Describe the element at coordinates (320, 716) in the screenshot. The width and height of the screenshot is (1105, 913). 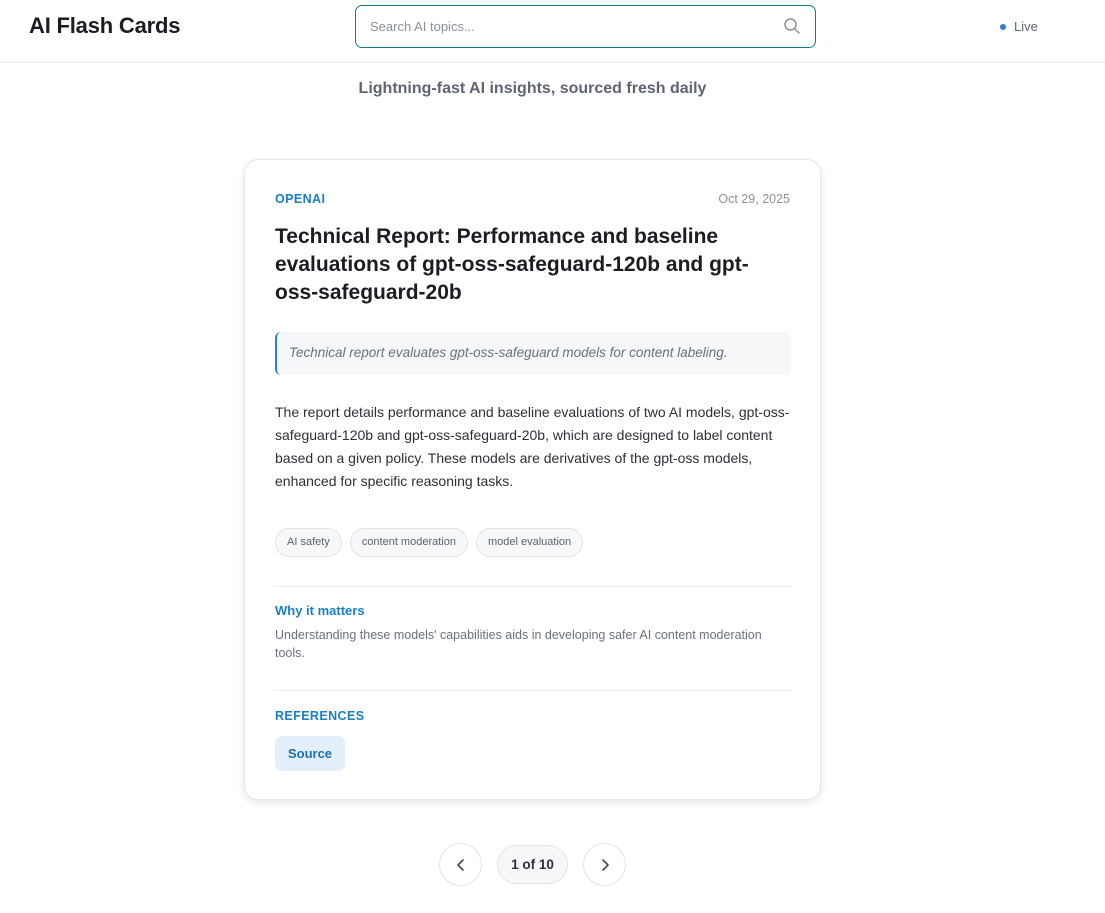
I see `references-label: REFERENCES` at that location.